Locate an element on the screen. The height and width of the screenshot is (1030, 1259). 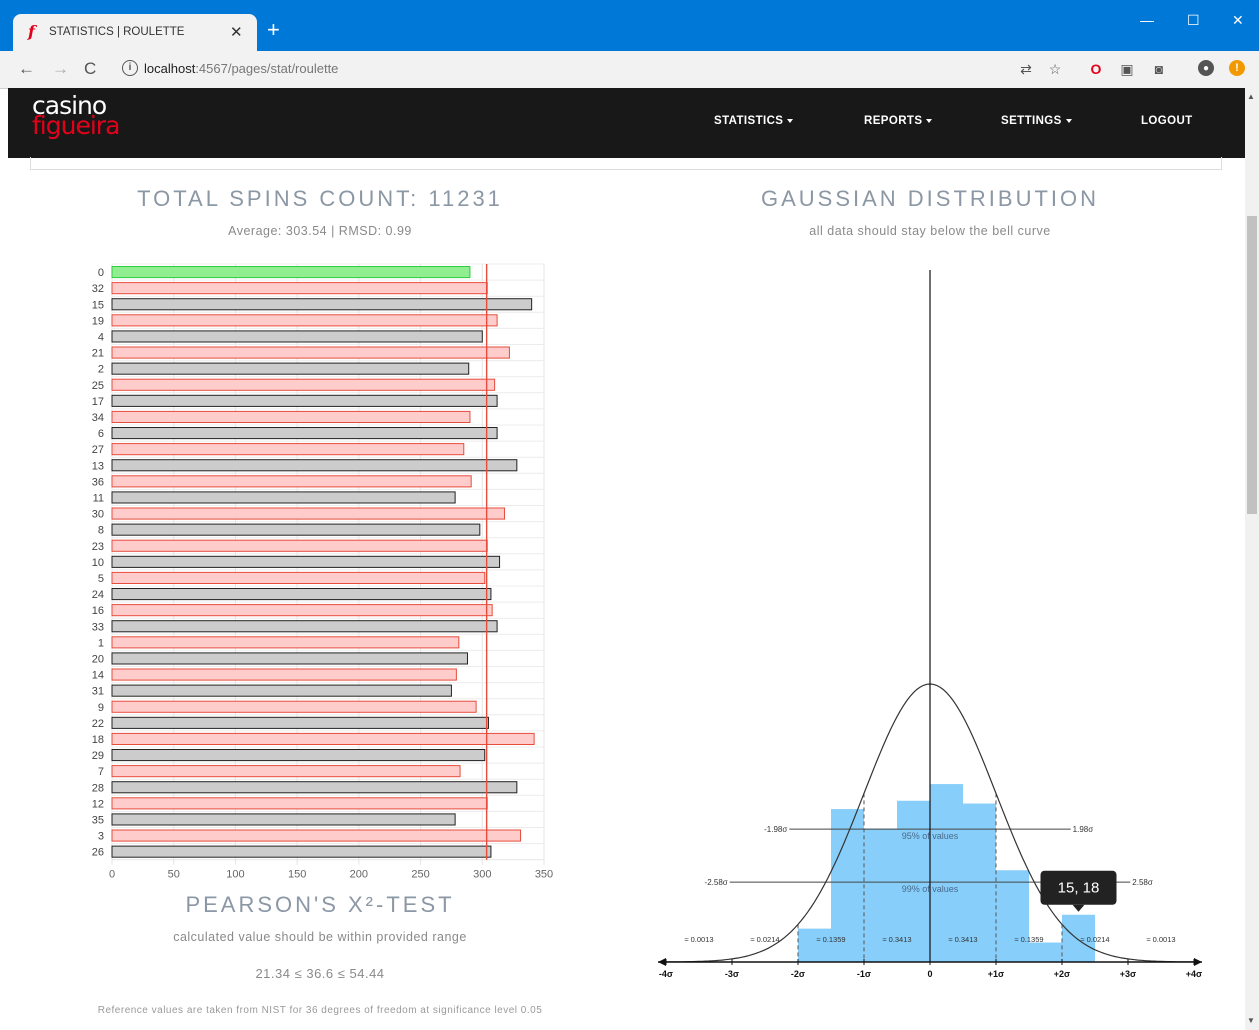
browser-tab: f STATISTICS | ROULETTE ✕ is located at coordinates (135, 32).